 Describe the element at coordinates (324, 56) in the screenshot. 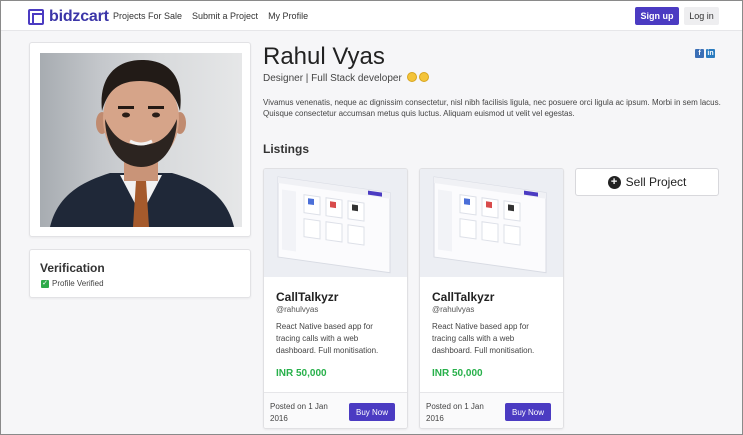

I see `profile-name: Rahul Vyas` at that location.